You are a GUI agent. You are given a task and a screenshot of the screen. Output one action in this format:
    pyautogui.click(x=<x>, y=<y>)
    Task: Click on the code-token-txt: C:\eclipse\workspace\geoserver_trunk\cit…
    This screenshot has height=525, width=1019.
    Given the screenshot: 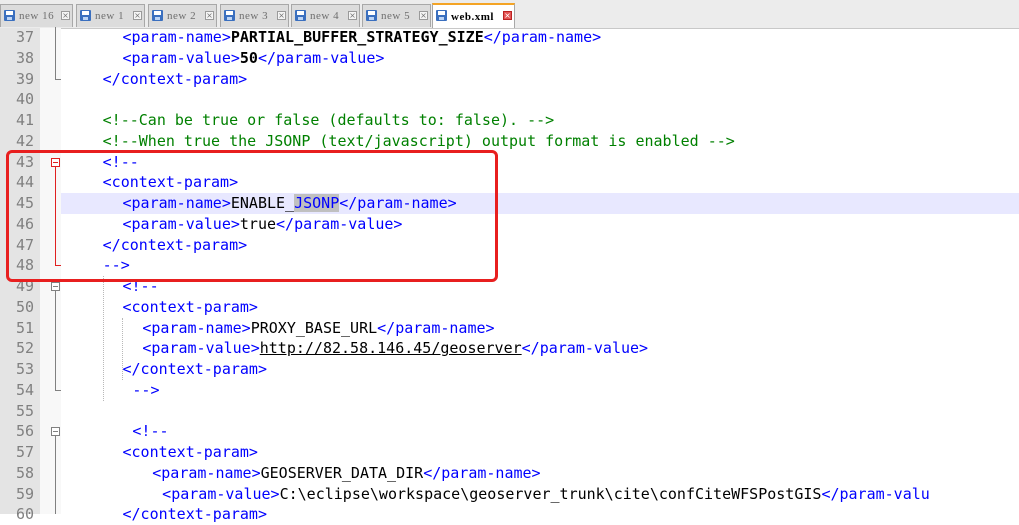 What is the action you would take?
    pyautogui.click(x=550, y=493)
    